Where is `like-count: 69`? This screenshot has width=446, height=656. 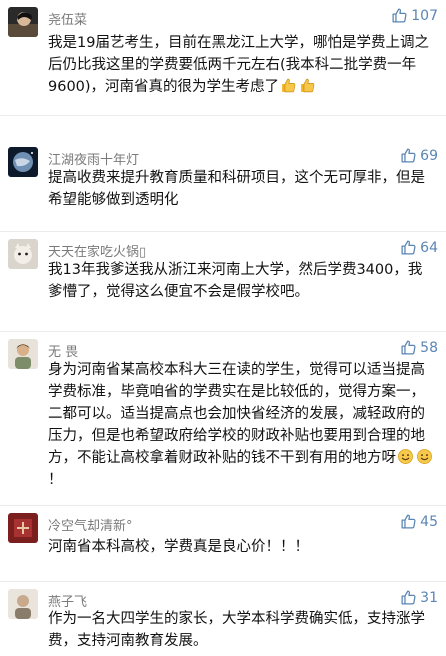
like-count: 69 is located at coordinates (429, 155).